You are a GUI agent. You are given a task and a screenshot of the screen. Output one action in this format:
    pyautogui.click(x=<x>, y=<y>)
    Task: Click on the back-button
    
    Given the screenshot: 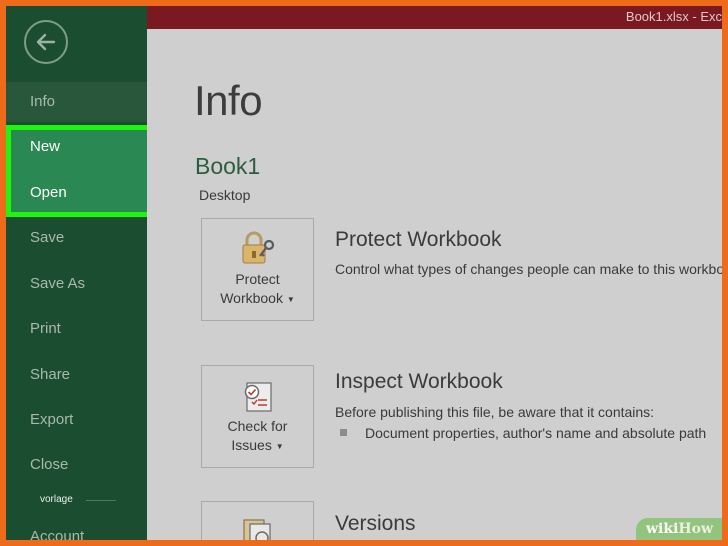 What is the action you would take?
    pyautogui.click(x=46, y=42)
    